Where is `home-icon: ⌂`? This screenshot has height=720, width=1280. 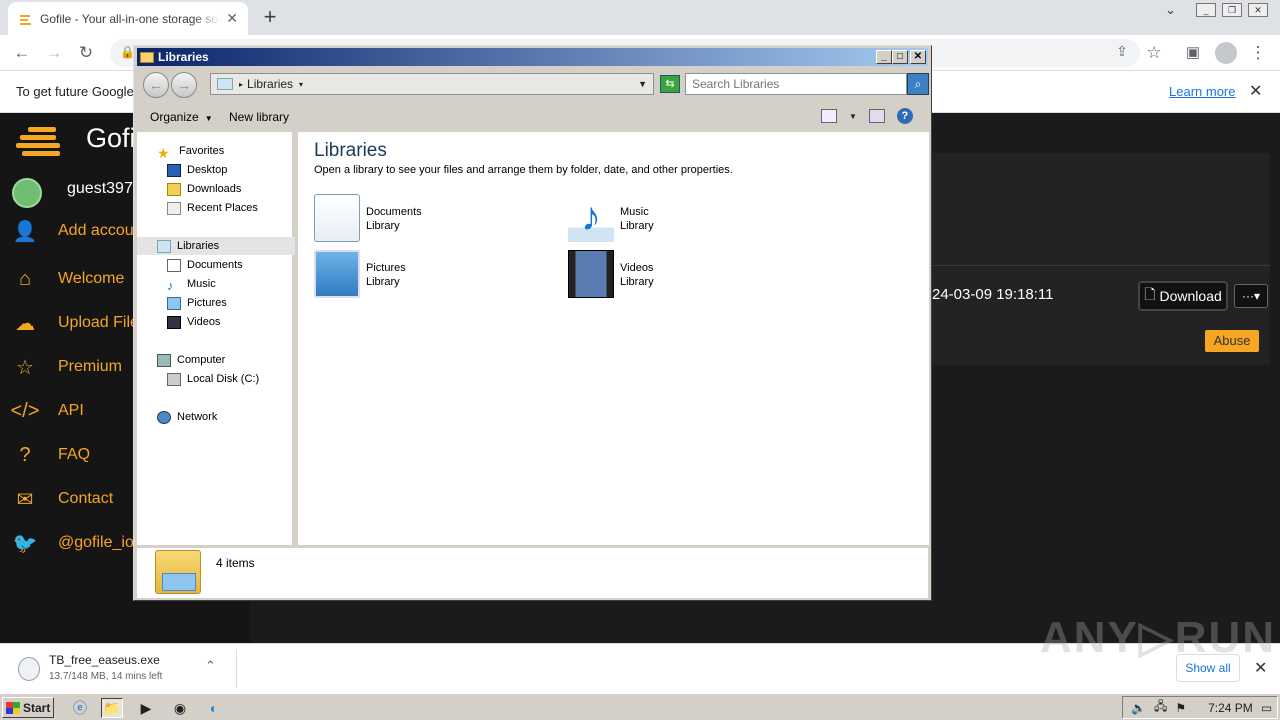 home-icon: ⌂ is located at coordinates (25, 278).